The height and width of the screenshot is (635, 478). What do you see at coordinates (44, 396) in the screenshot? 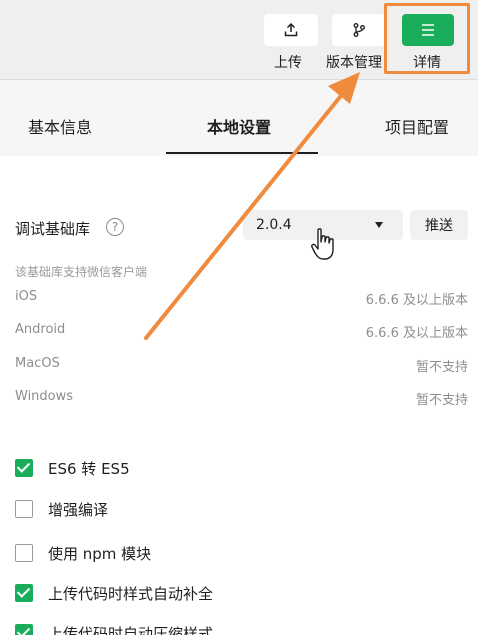
I see `support-os: Windows` at bounding box center [44, 396].